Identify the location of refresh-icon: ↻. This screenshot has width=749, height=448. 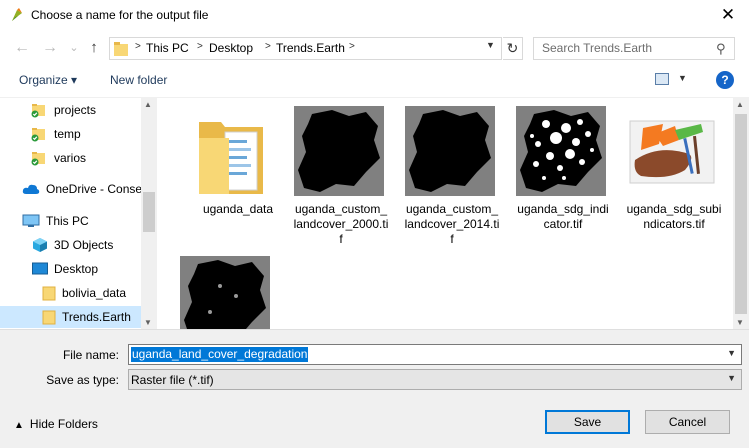
(513, 48).